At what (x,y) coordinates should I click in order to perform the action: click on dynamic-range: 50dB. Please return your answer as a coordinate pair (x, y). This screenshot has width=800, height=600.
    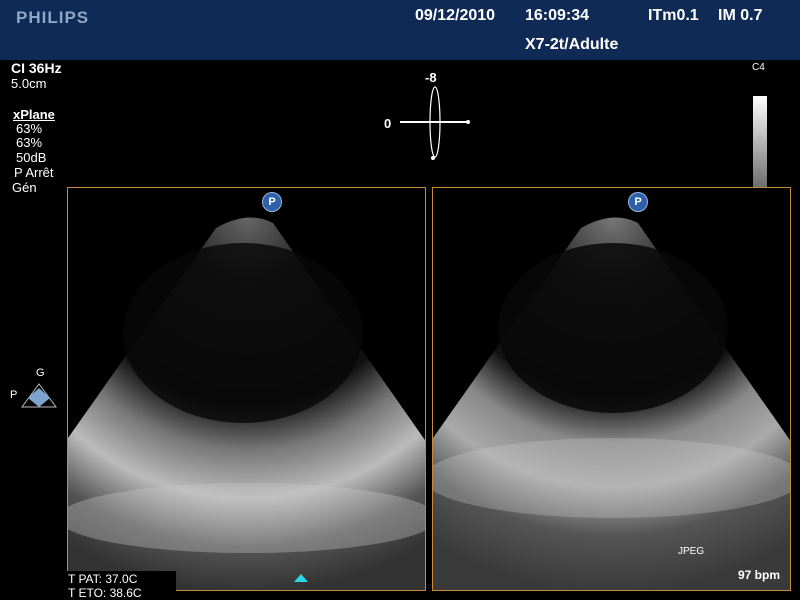
    Looking at the image, I should click on (31, 157).